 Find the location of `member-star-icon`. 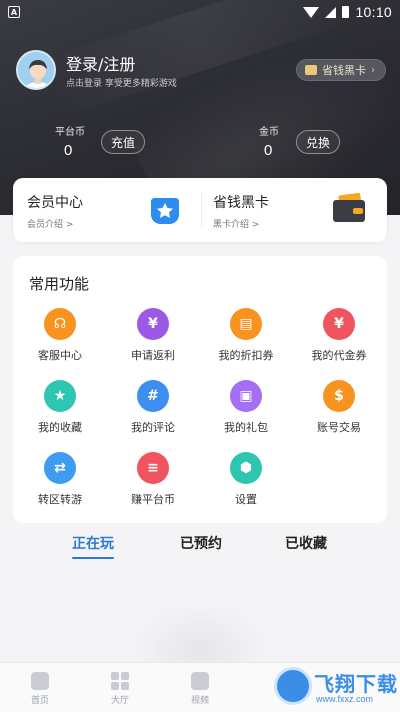

member-star-icon is located at coordinates (165, 210).